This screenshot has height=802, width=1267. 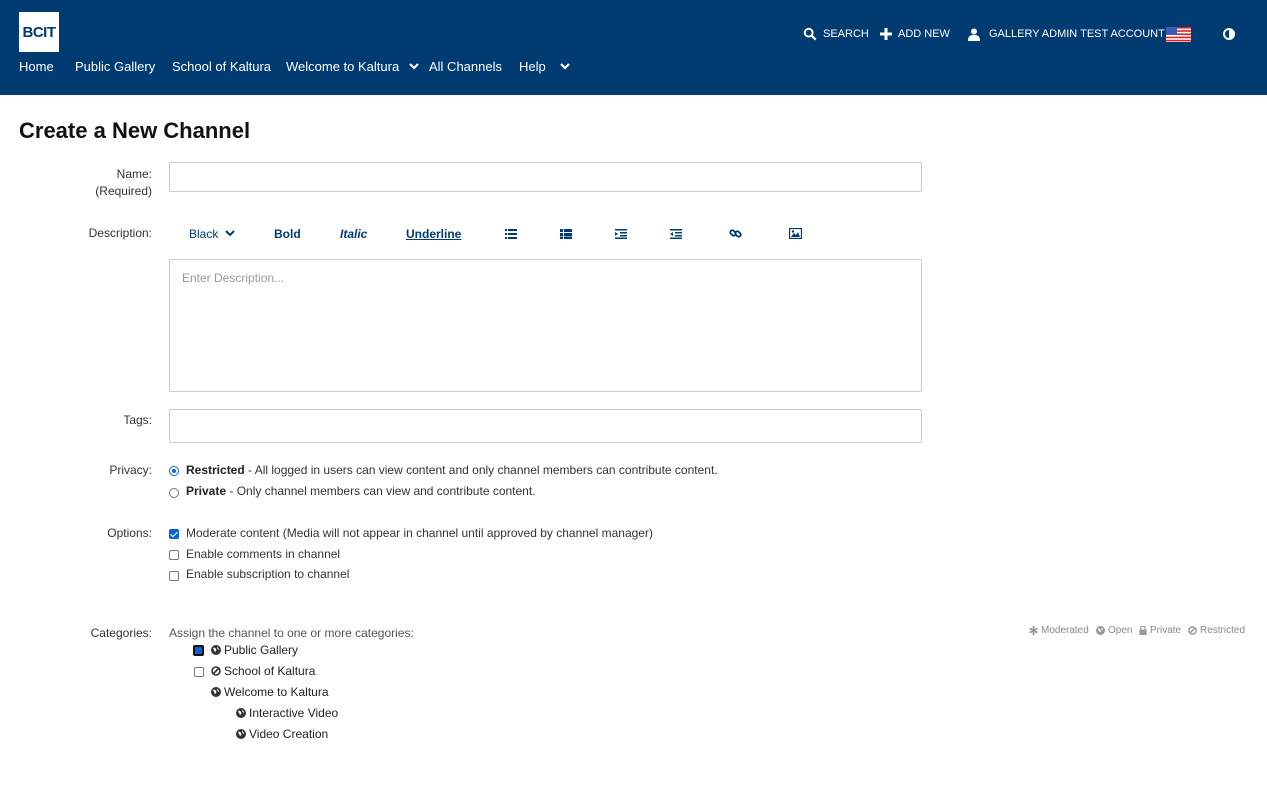 I want to click on category-video-creation: Video Creation, so click(x=282, y=734).